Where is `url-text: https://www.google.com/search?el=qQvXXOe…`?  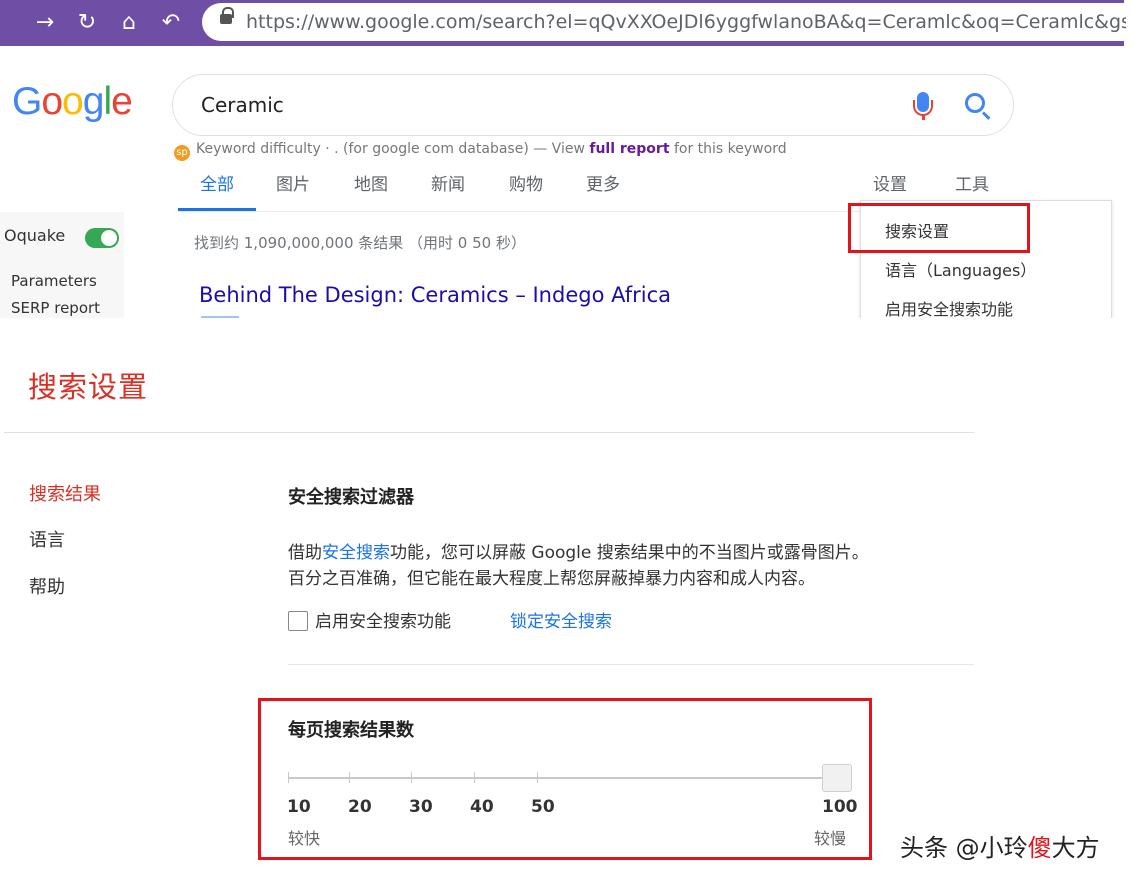 url-text: https://www.google.com/search?el=qQvXXOe… is located at coordinates (686, 22).